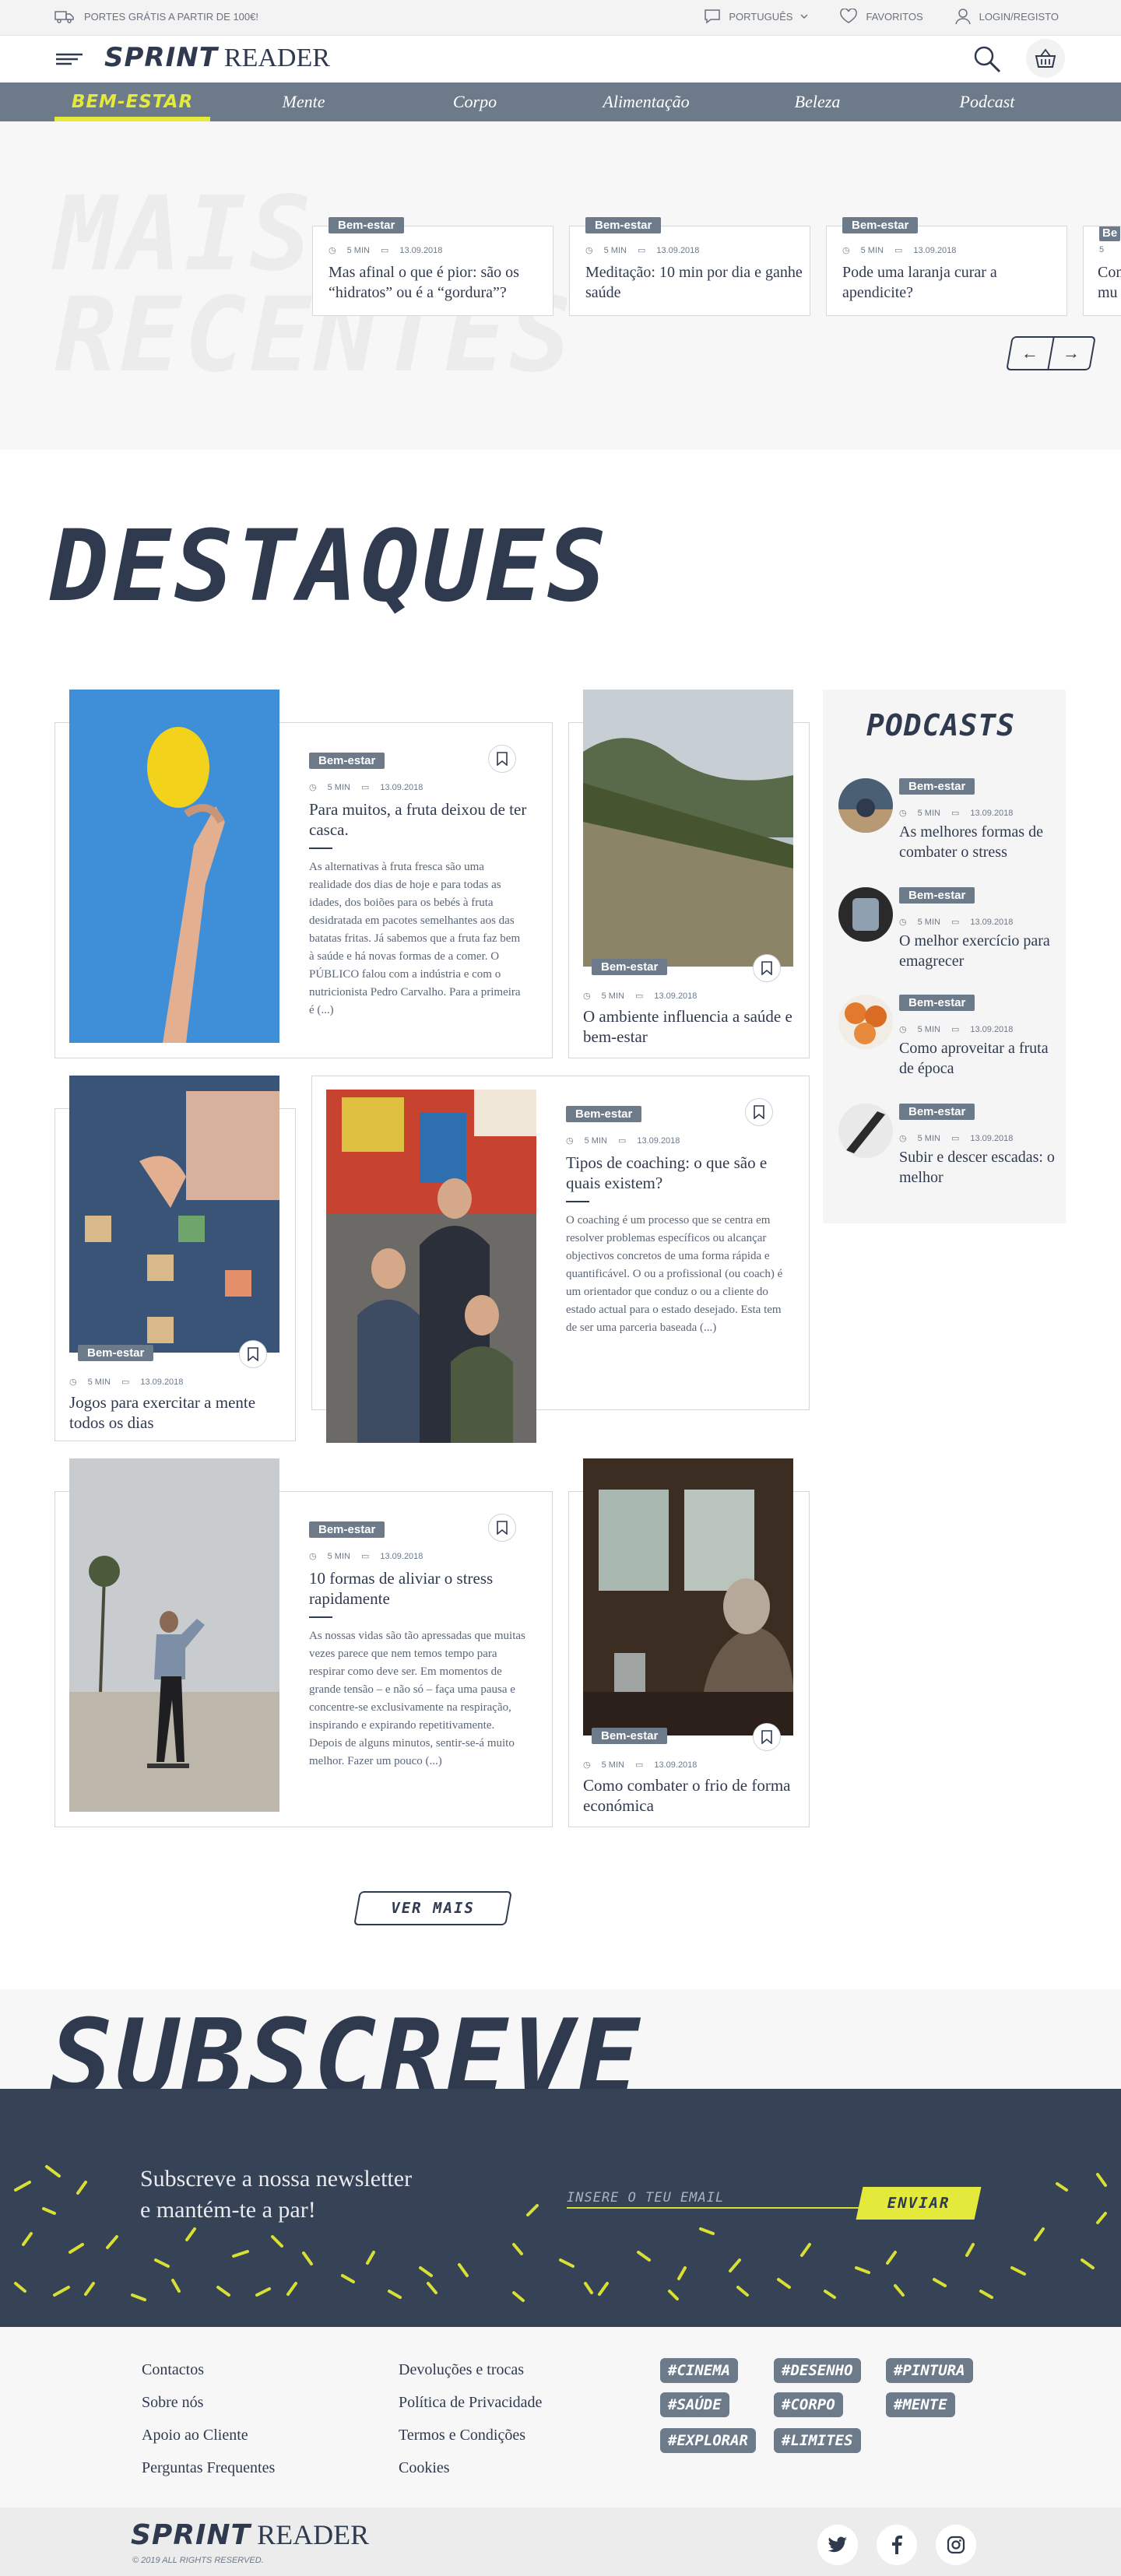 The image size is (1121, 2576). Describe the element at coordinates (208, 2468) in the screenshot. I see `footer-link-faq: Perguntas Frequentes` at that location.